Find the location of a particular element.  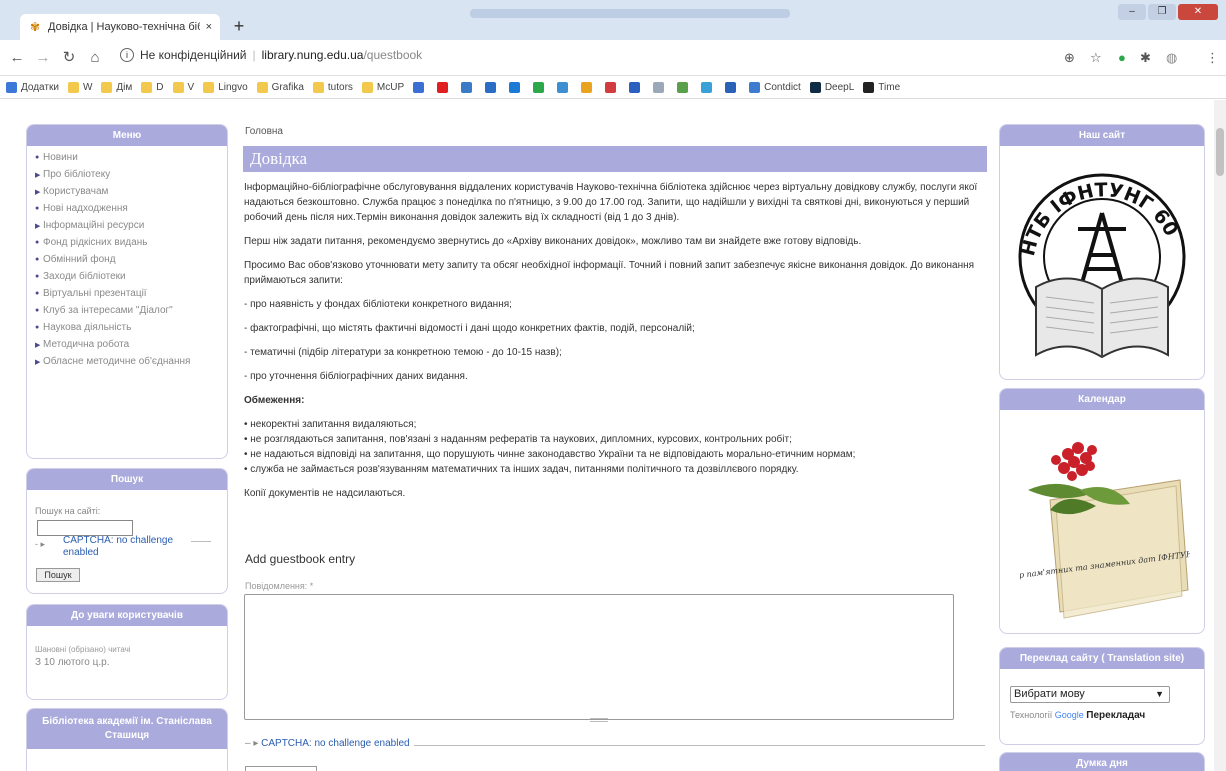

menu-item: ● Віртуальні презентації is located at coordinates (131, 293).